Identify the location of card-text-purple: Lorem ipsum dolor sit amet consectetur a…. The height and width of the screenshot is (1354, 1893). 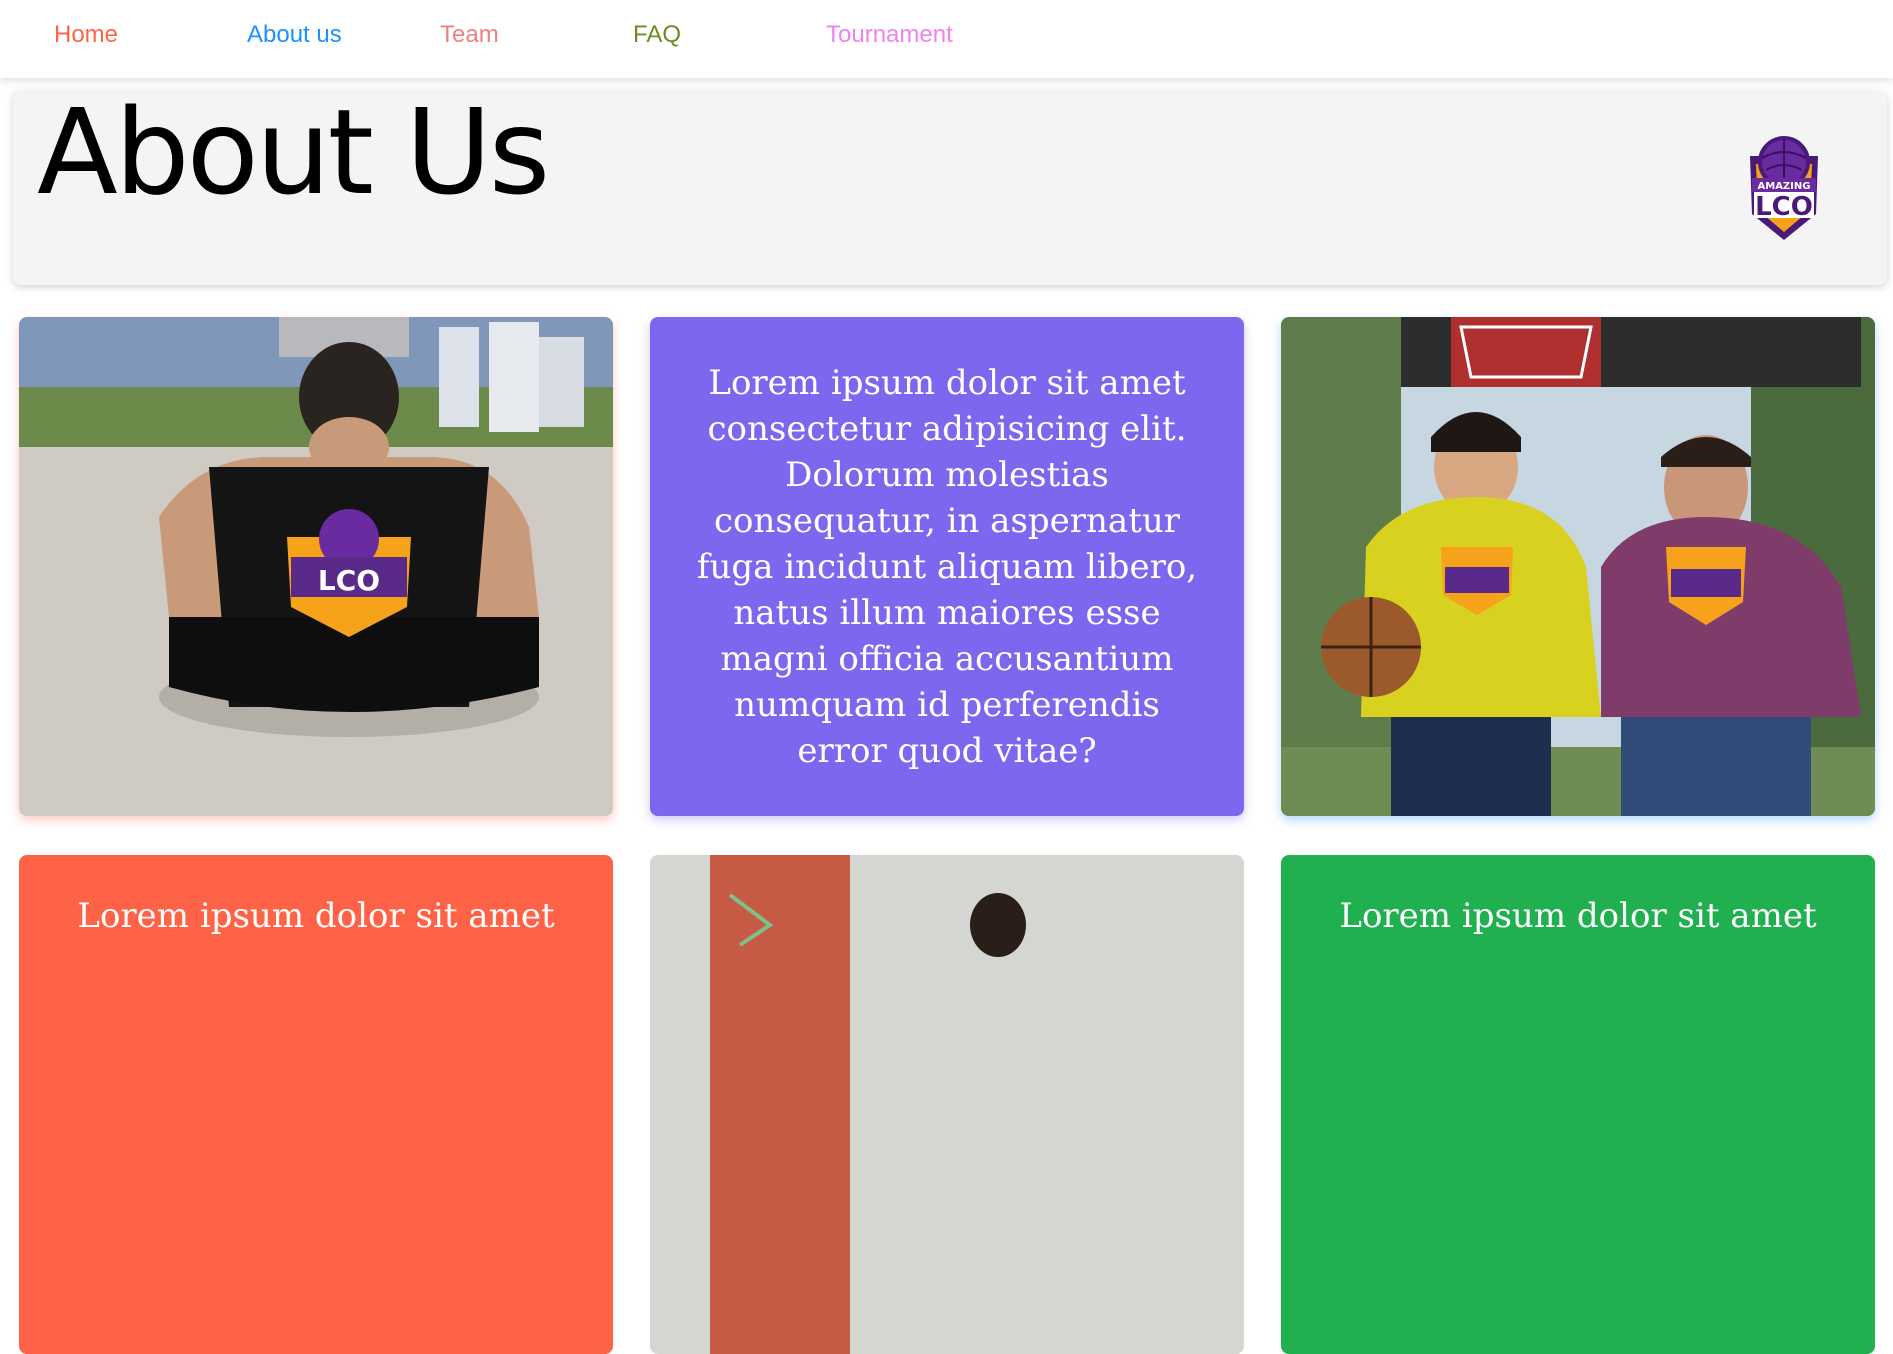
(947, 566).